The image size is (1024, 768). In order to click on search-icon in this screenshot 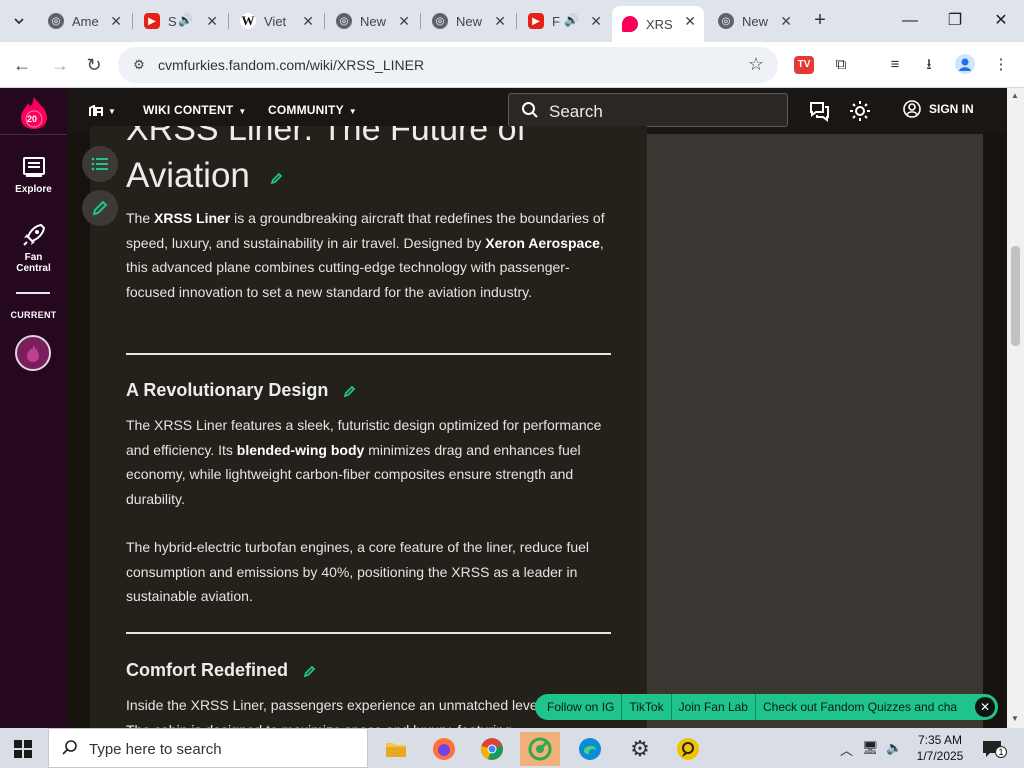, I will do `click(69, 747)`.